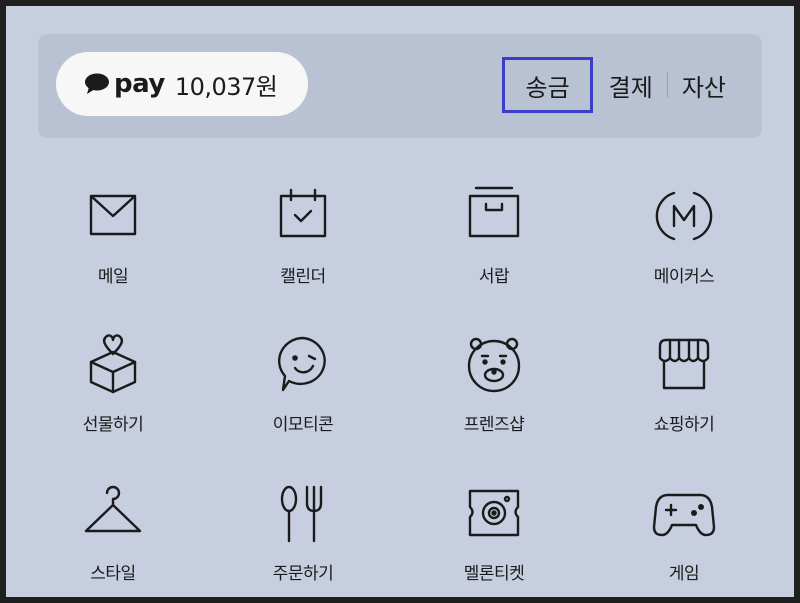 Image resolution: width=800 pixels, height=603 pixels. Describe the element at coordinates (684, 277) in the screenshot. I see `service-label: 메이커스` at that location.